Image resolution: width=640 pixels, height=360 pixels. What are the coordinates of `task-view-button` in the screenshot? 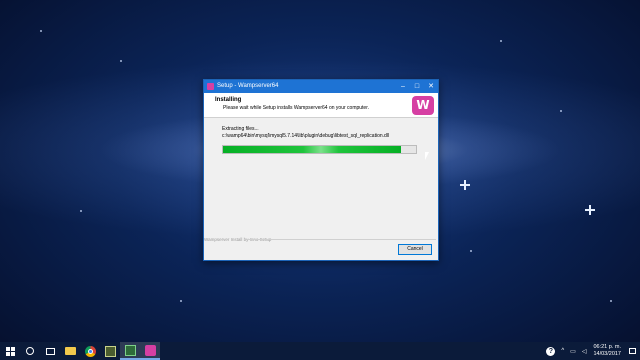 It's located at (50, 351).